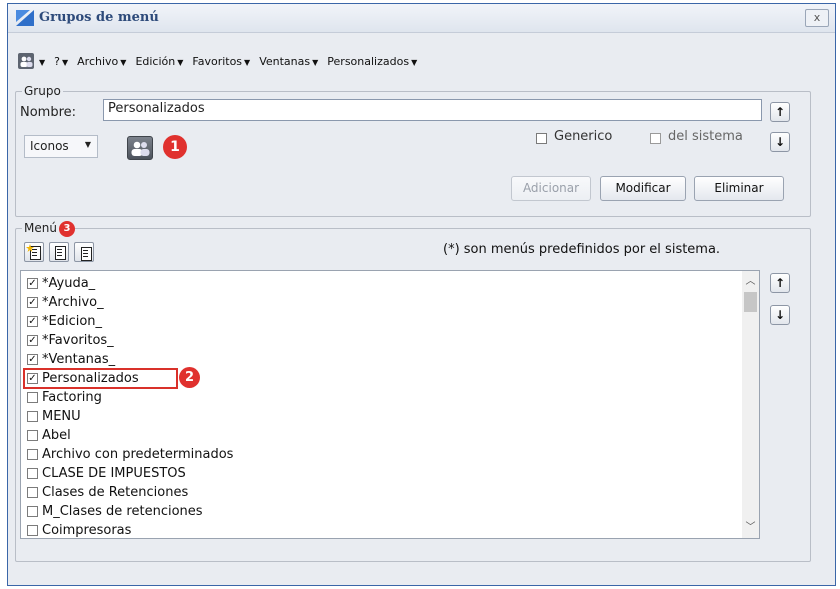 The width and height of the screenshot is (840, 589). Describe the element at coordinates (551, 188) in the screenshot. I see `adicionar-button: Adicionar` at that location.